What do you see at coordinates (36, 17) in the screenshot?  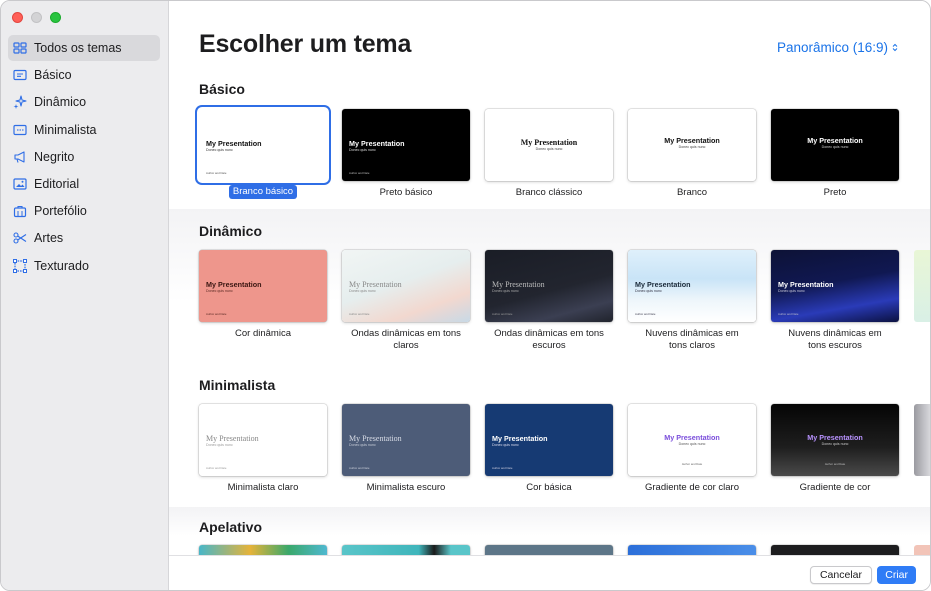 I see `minimize-window-button` at bounding box center [36, 17].